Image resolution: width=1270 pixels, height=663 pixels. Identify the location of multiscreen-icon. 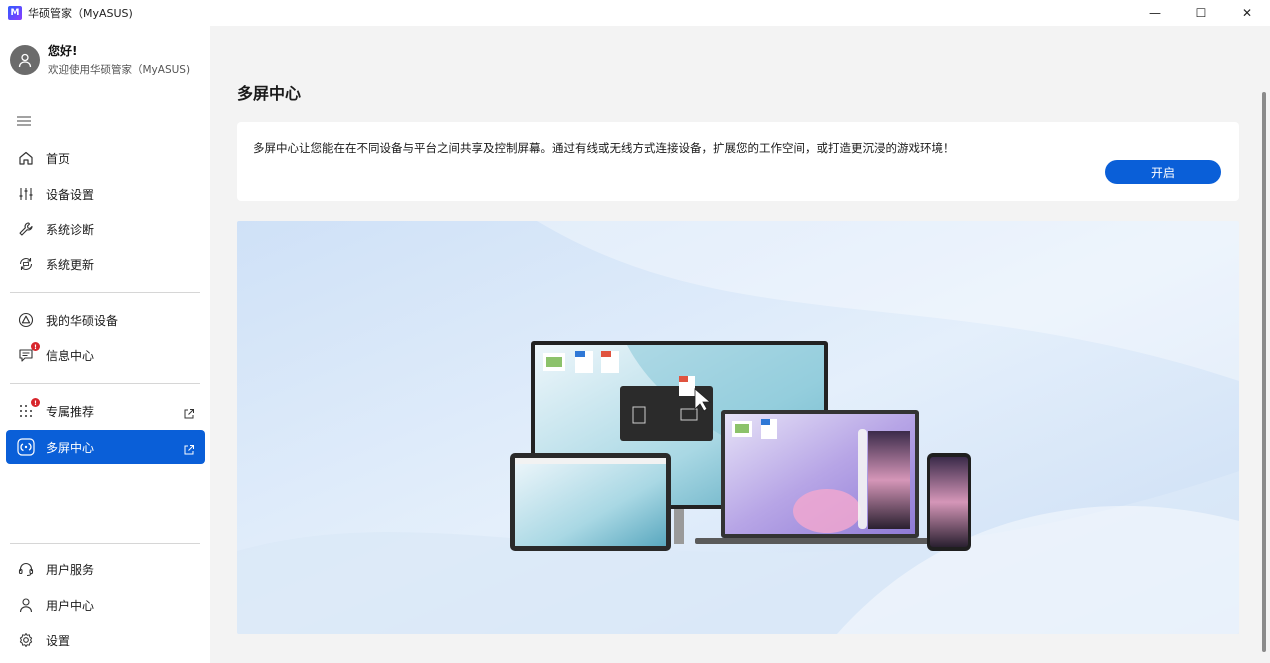
(26, 447).